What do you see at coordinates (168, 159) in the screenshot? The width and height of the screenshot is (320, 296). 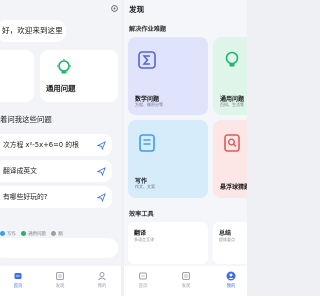 I see `tile-writing: 写作 作文、文案` at bounding box center [168, 159].